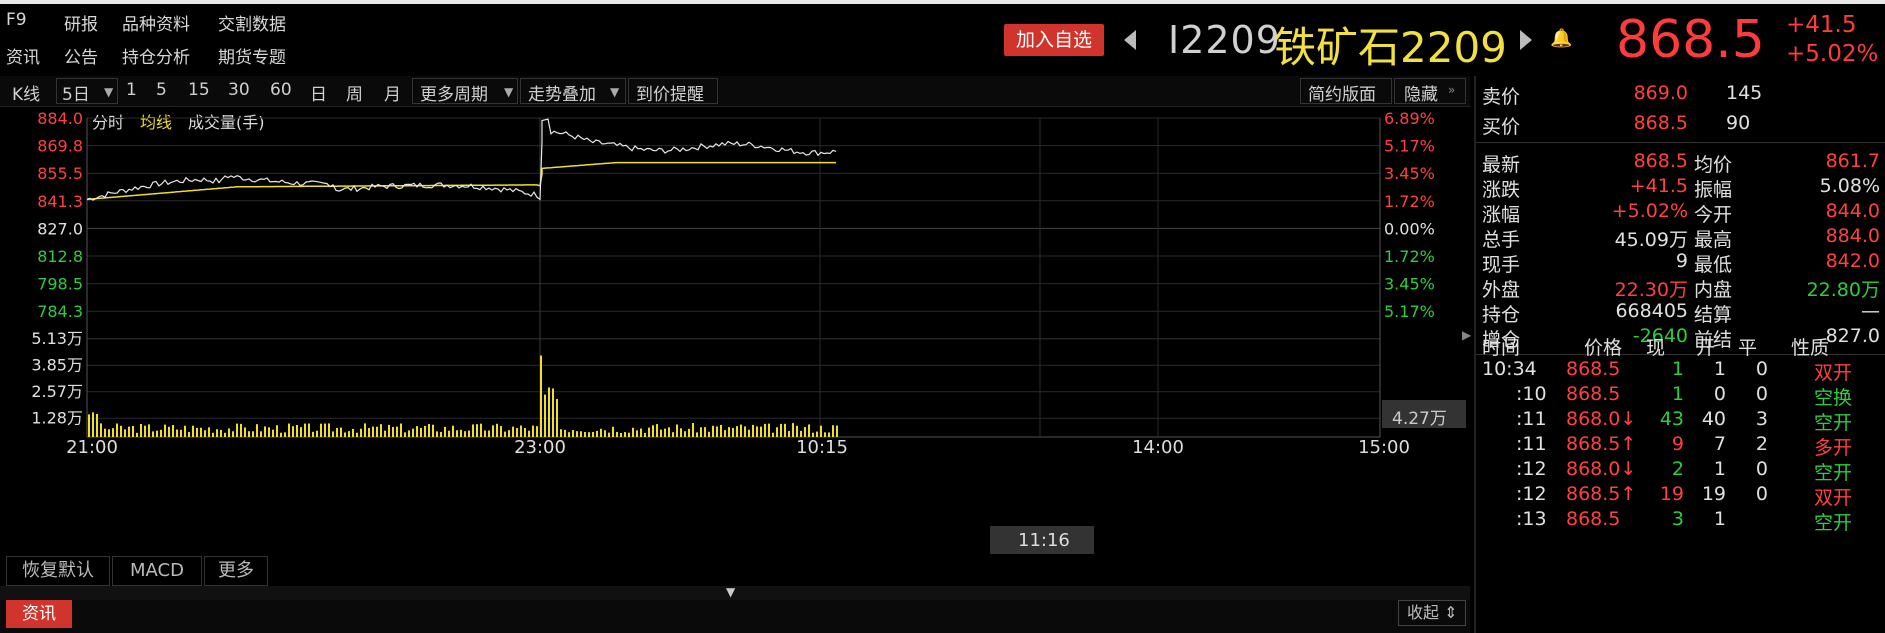 Image resolution: width=1885 pixels, height=633 pixels. I want to click on tab-more: 更多, so click(236, 571).